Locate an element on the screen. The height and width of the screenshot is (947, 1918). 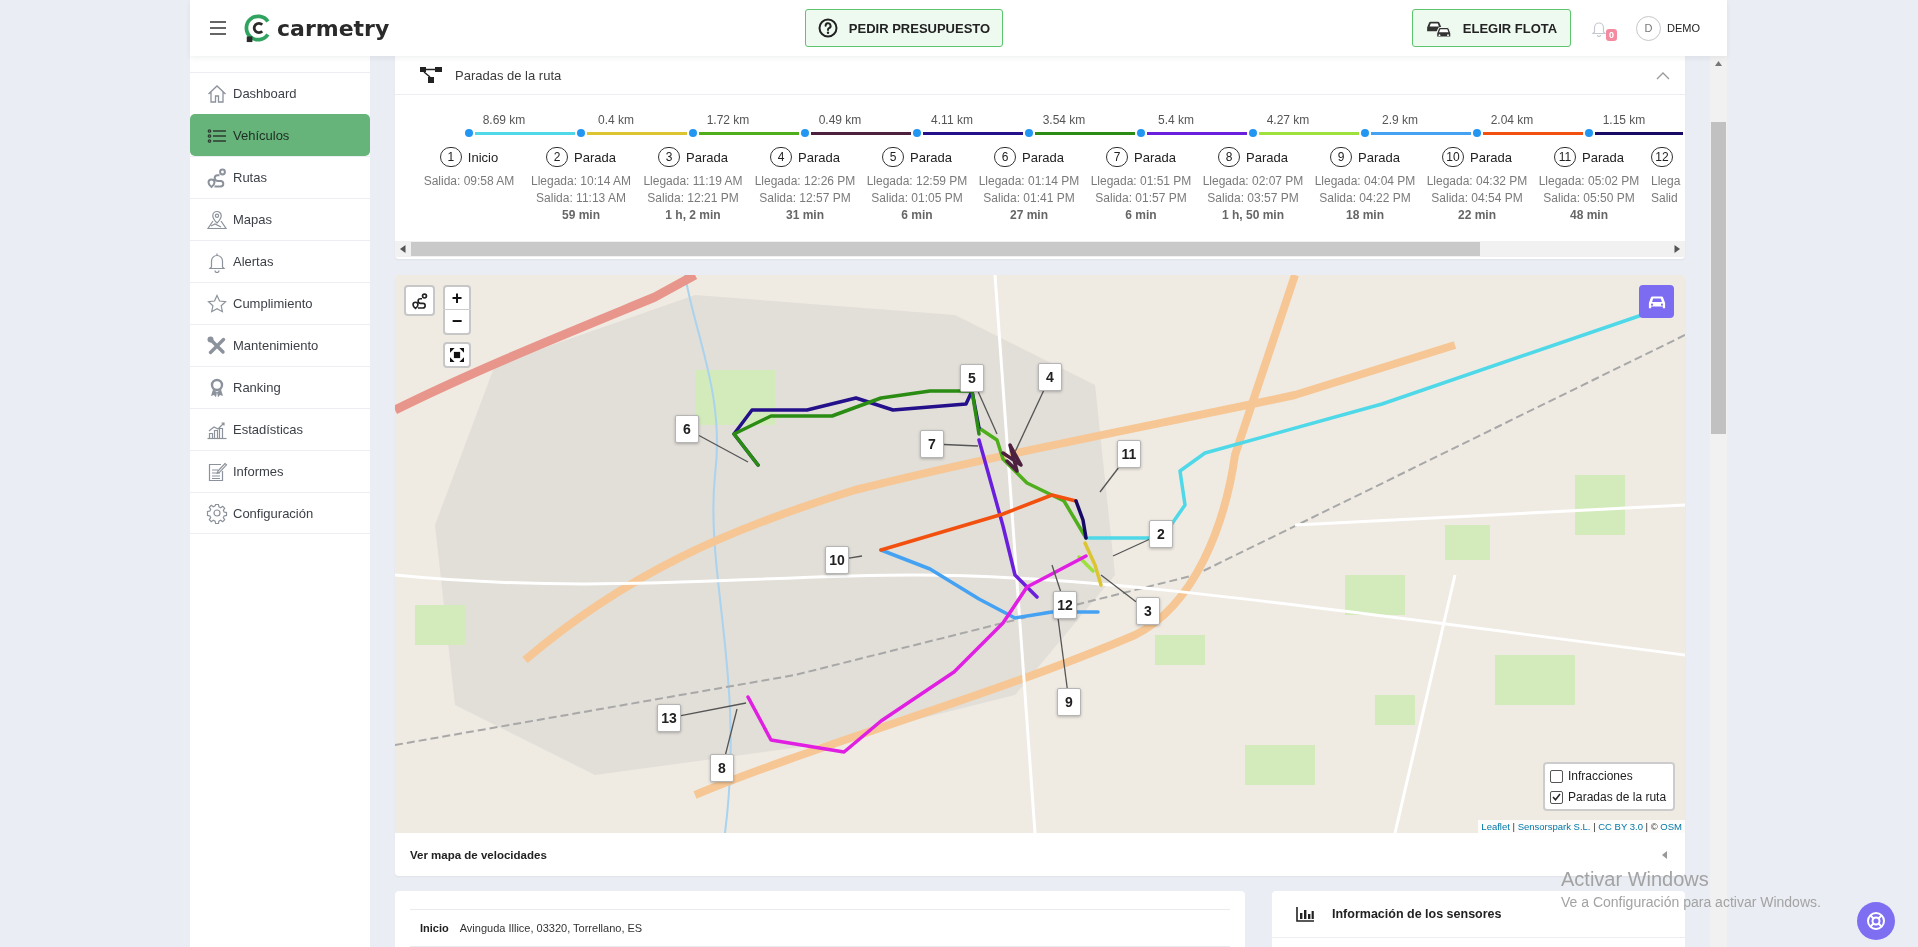
stay-duration: 6 min is located at coordinates (1141, 215).